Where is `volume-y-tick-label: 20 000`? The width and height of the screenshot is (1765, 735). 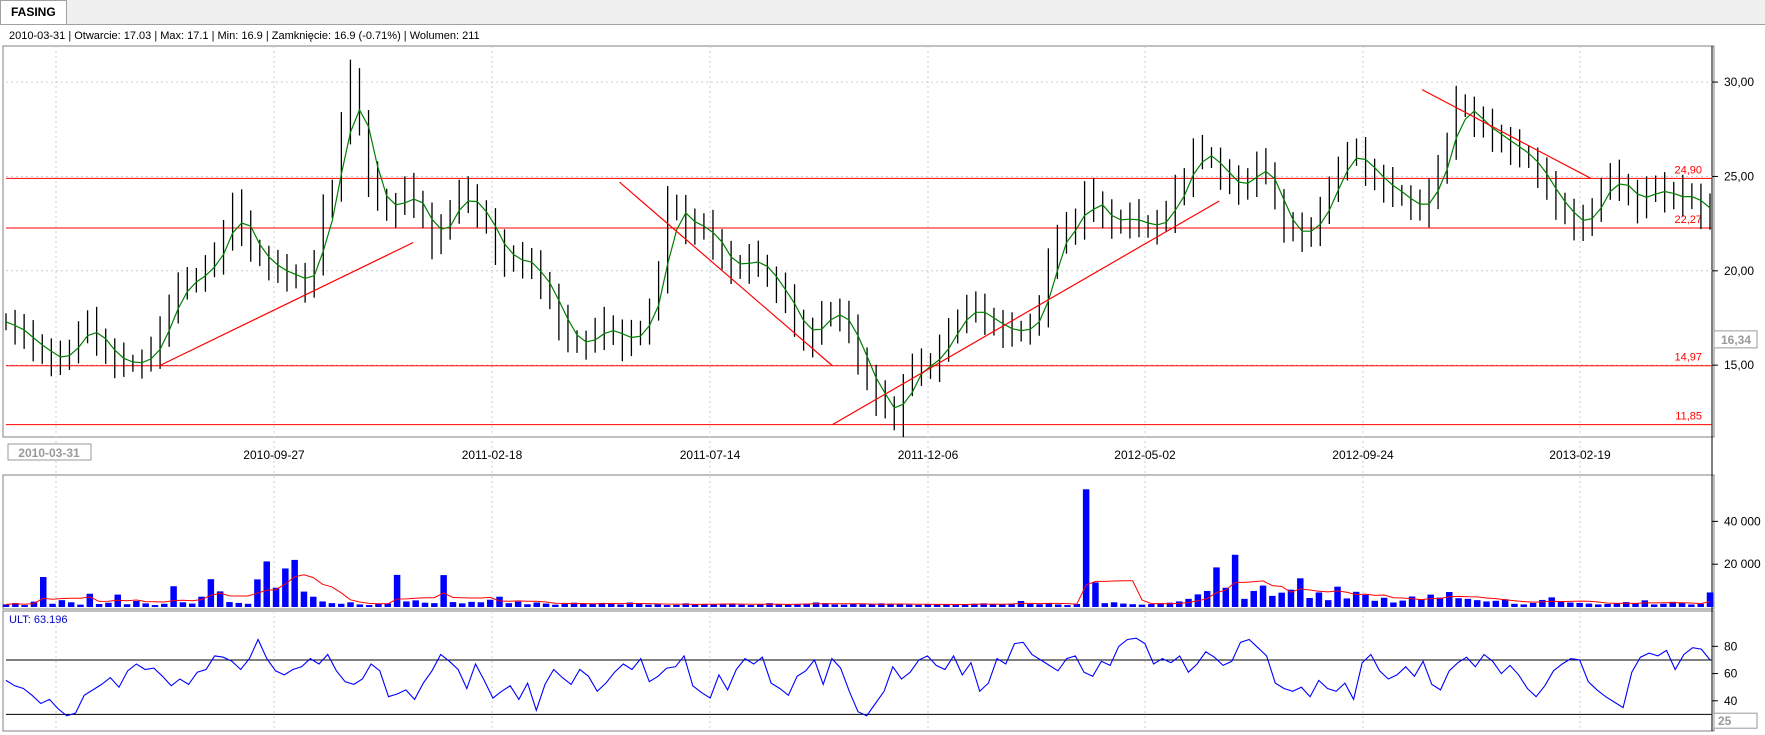
volume-y-tick-label: 20 000 is located at coordinates (1742, 564).